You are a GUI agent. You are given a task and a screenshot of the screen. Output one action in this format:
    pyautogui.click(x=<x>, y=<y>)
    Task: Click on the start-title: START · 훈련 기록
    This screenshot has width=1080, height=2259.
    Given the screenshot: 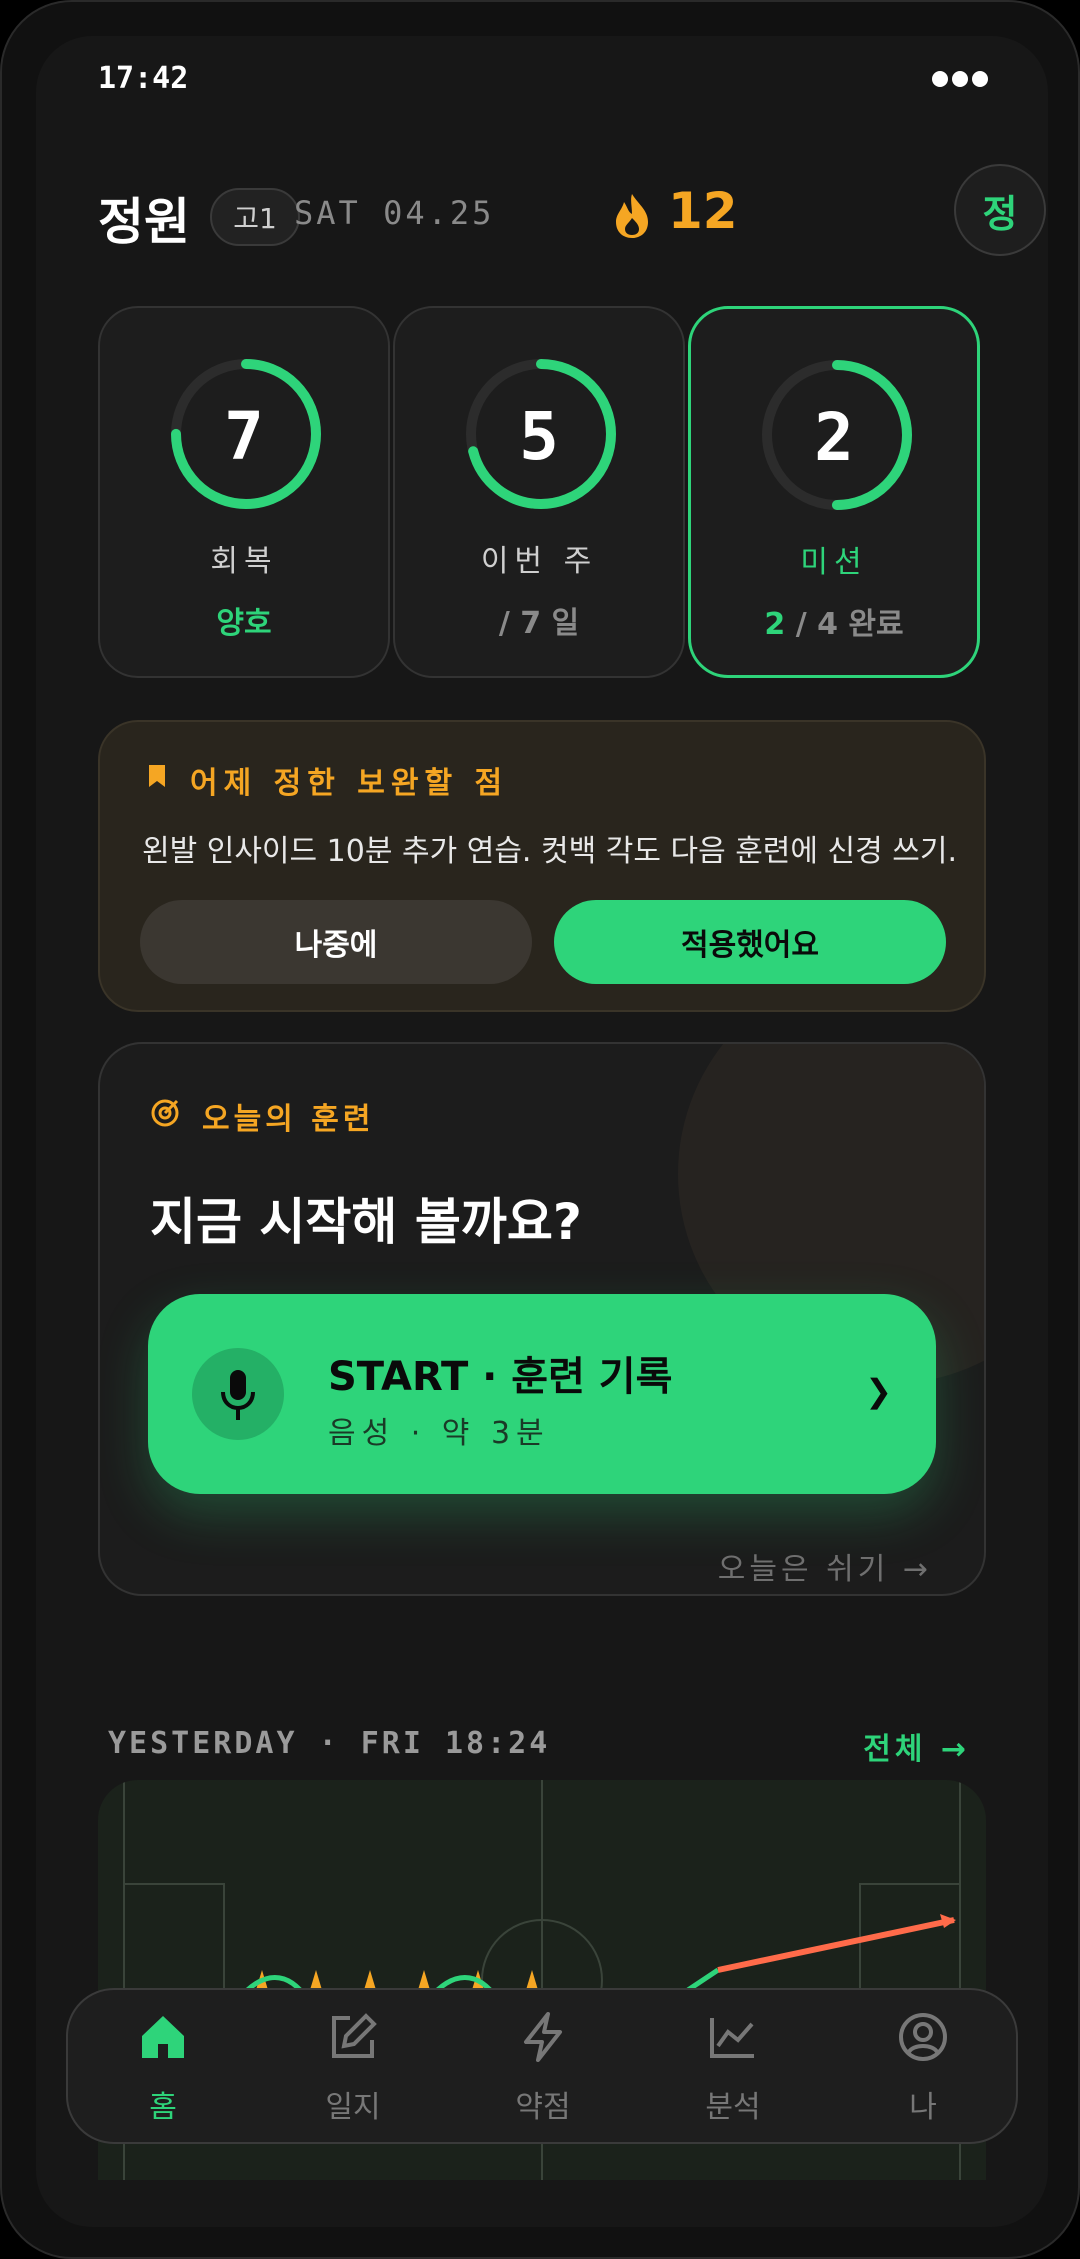 What is the action you would take?
    pyautogui.click(x=500, y=1377)
    